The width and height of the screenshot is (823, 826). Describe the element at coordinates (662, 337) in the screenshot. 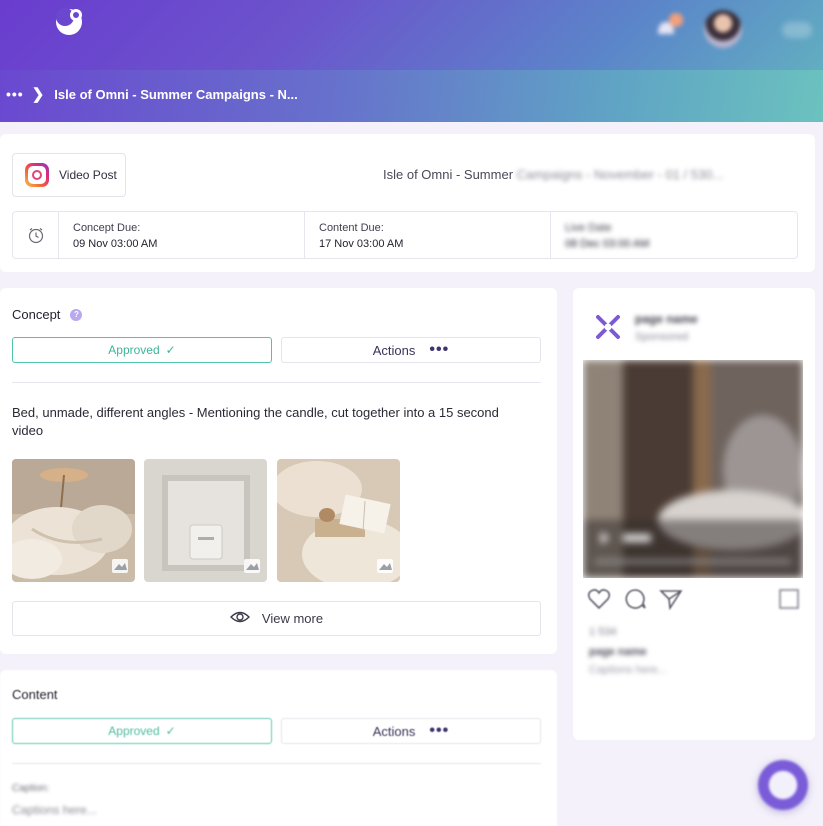

I see `preview-sponsored: Sponsored` at that location.